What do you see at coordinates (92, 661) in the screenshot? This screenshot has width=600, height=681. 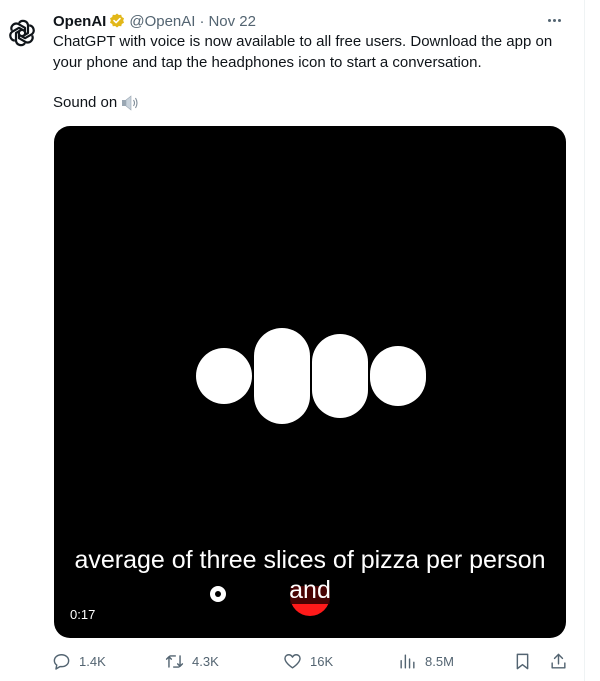 I see `reply-count: 1.4K` at bounding box center [92, 661].